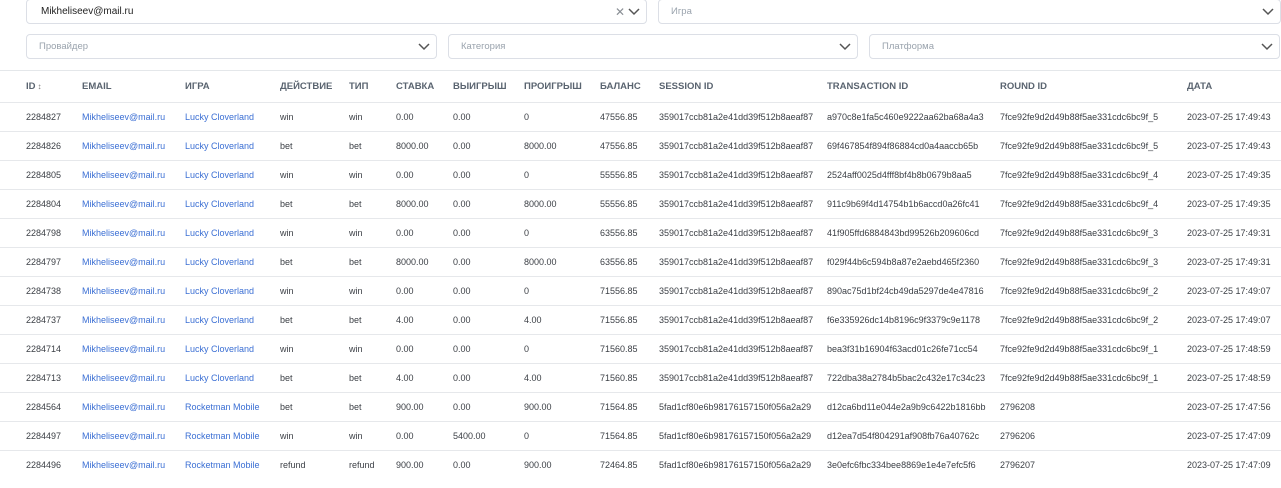 The width and height of the screenshot is (1281, 488). Describe the element at coordinates (913, 87) in the screenshot. I see `column-header-transaction-id: TRANSACTION ID` at that location.